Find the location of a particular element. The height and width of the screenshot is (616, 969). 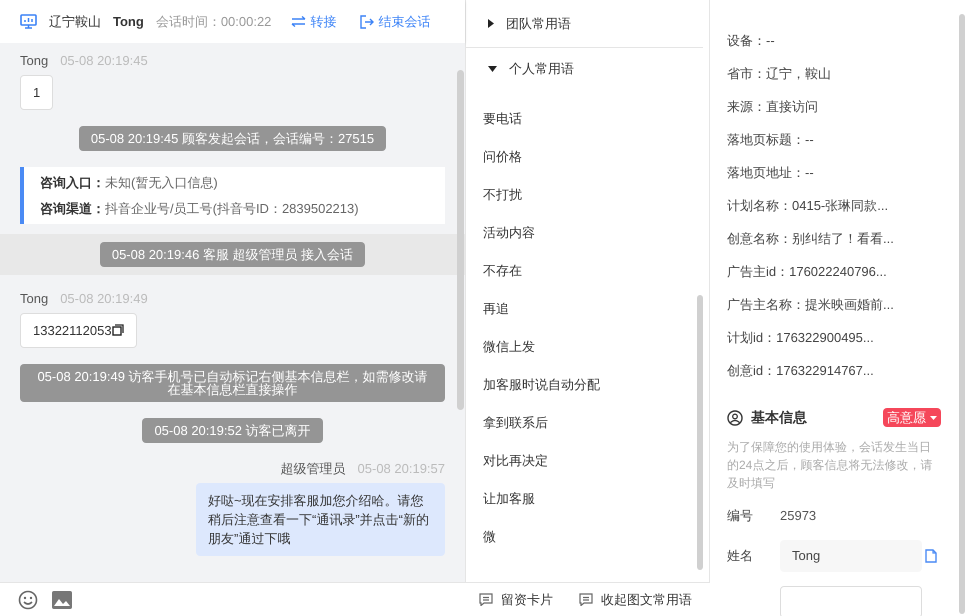

field-label: 姓名 is located at coordinates (740, 555).